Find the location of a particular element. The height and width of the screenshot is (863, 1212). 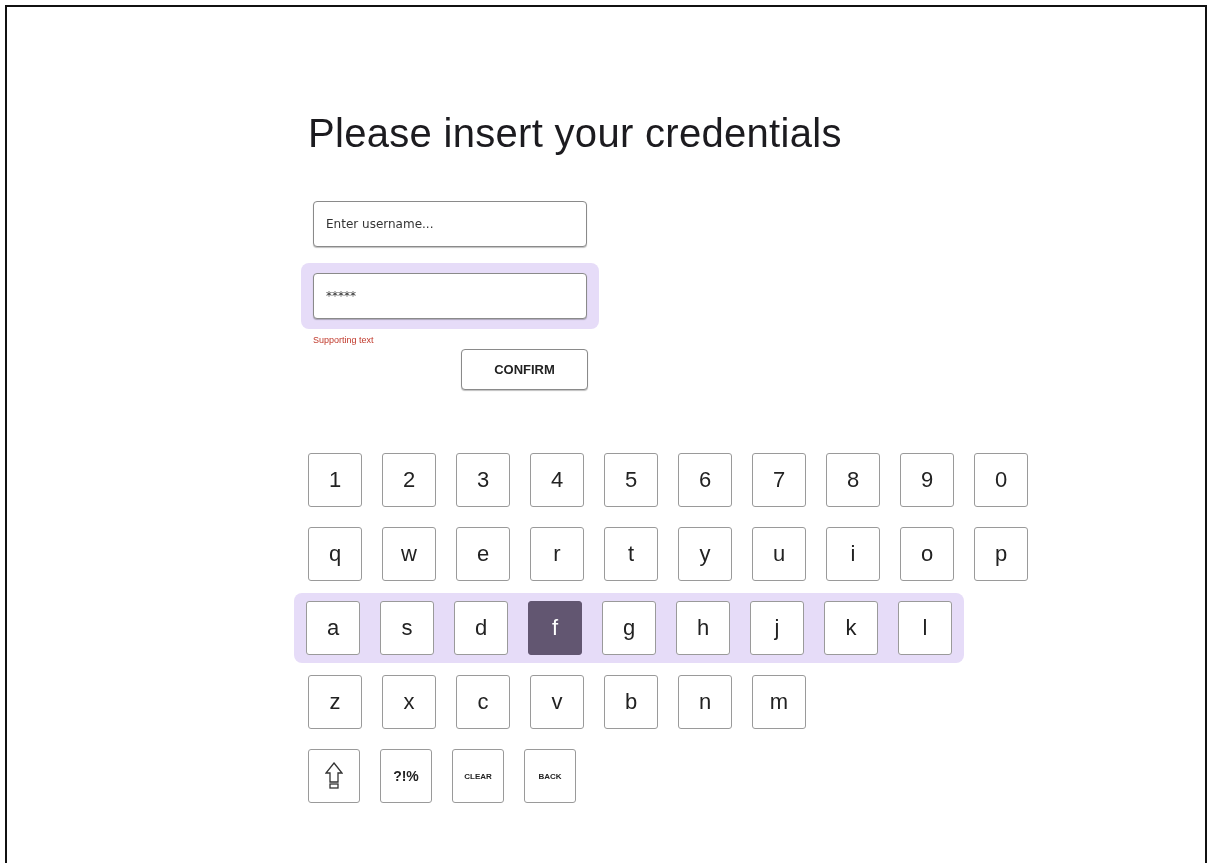

page-title: Please insert your credentials is located at coordinates (575, 133).